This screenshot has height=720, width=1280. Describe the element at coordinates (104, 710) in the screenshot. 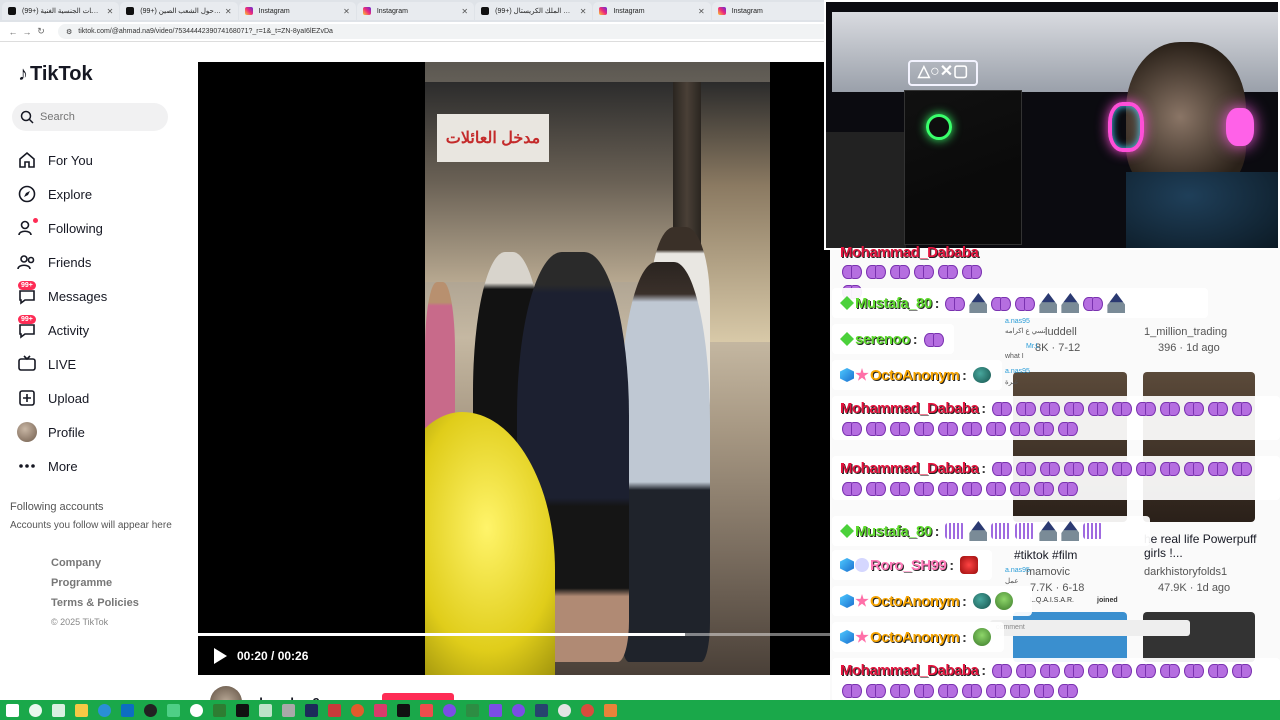

I see `edge-icon` at that location.